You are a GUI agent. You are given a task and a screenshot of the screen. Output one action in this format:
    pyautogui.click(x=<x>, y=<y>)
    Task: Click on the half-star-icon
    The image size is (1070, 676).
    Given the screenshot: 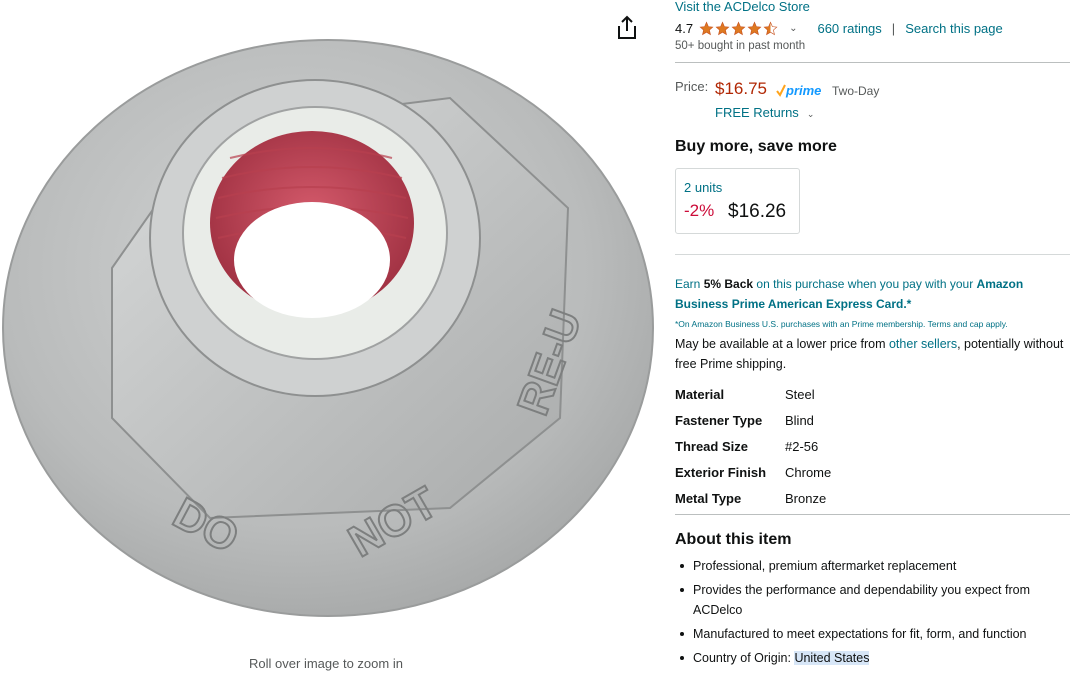 What is the action you would take?
    pyautogui.click(x=770, y=27)
    